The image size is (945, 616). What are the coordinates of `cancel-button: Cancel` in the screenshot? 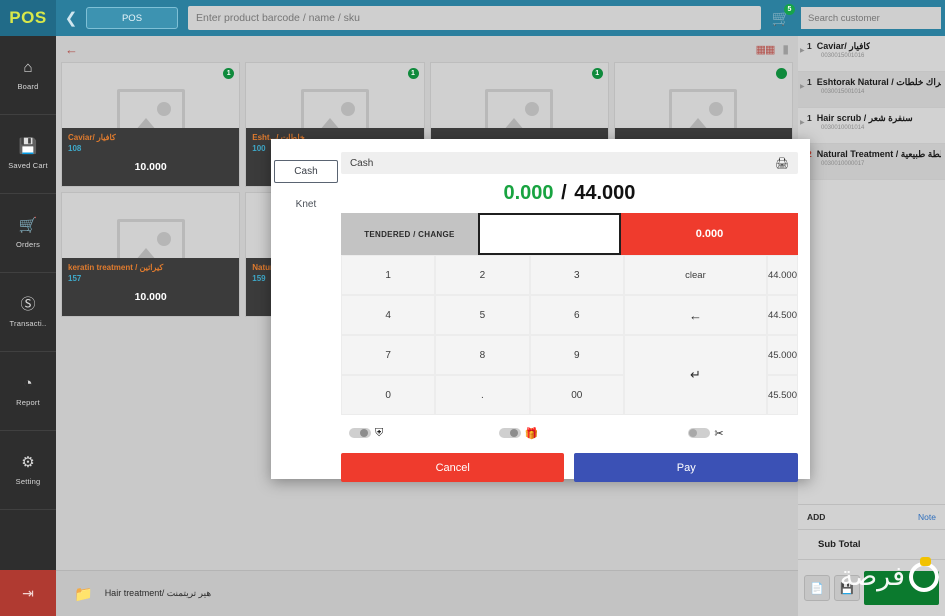 It's located at (452, 467).